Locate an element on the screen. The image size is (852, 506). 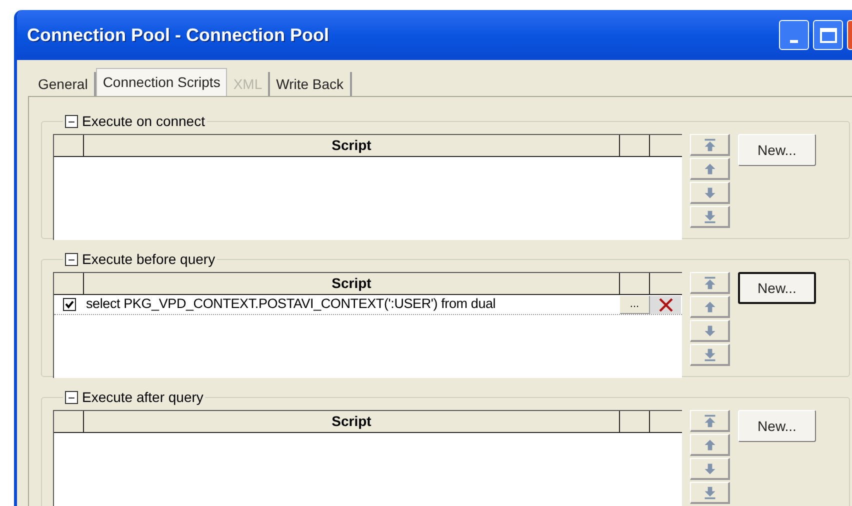
minimize-button is located at coordinates (794, 35).